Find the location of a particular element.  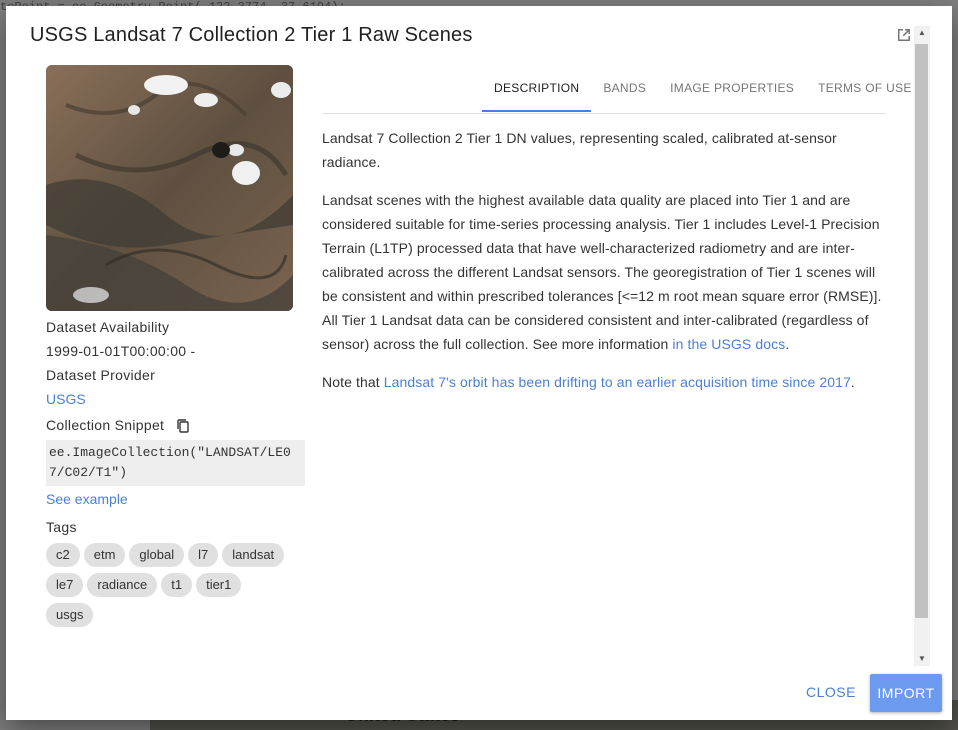

tag-chip: tier1 is located at coordinates (219, 585).